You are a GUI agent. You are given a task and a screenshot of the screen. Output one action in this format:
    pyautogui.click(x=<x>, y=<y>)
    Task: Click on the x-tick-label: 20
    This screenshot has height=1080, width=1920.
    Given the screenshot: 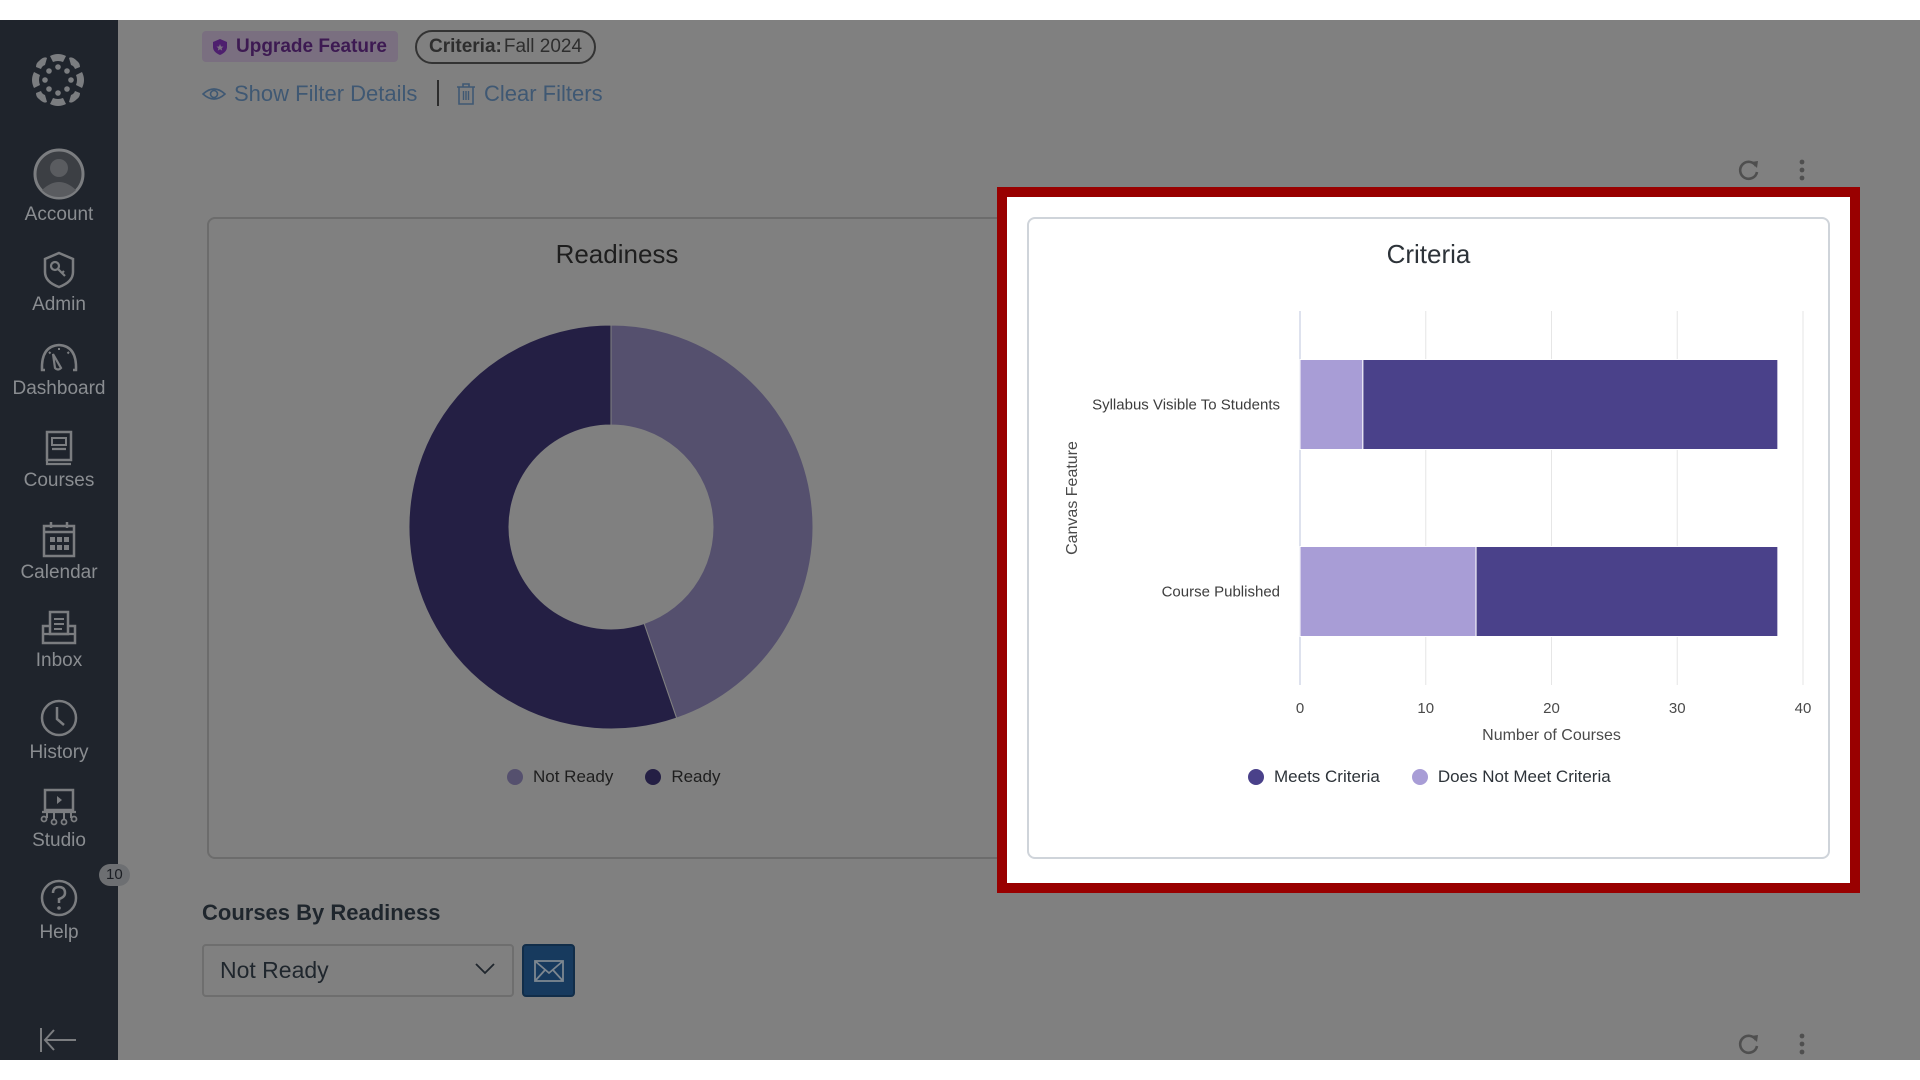 What is the action you would take?
    pyautogui.click(x=1551, y=708)
    